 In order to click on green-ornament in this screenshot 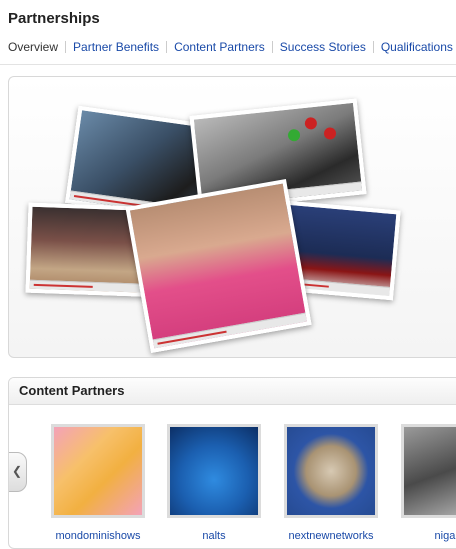, I will do `click(294, 135)`.